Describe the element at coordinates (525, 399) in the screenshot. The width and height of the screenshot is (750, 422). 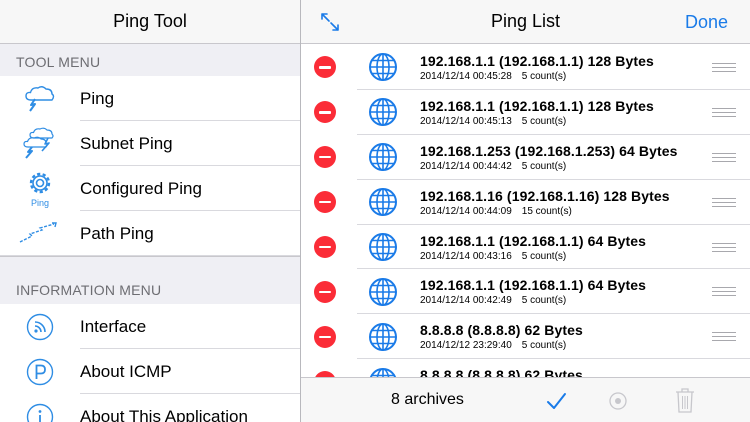
I see `bottom-toolbar: 8 archives` at that location.